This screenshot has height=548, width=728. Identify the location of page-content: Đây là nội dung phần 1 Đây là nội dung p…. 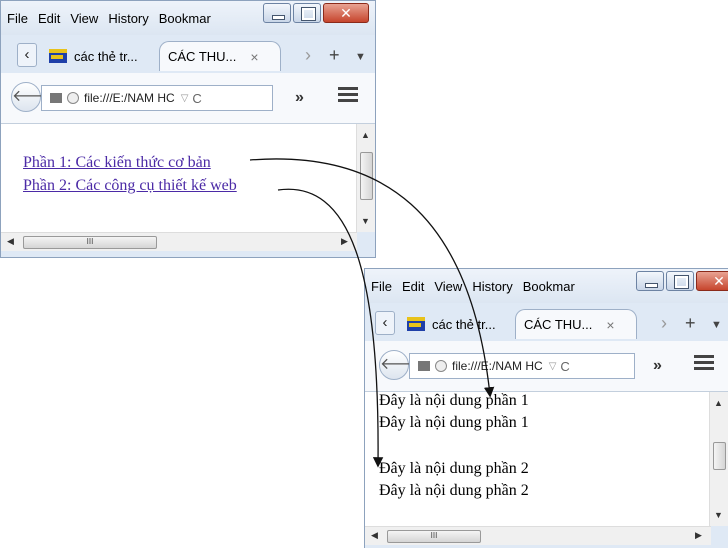
(546, 459).